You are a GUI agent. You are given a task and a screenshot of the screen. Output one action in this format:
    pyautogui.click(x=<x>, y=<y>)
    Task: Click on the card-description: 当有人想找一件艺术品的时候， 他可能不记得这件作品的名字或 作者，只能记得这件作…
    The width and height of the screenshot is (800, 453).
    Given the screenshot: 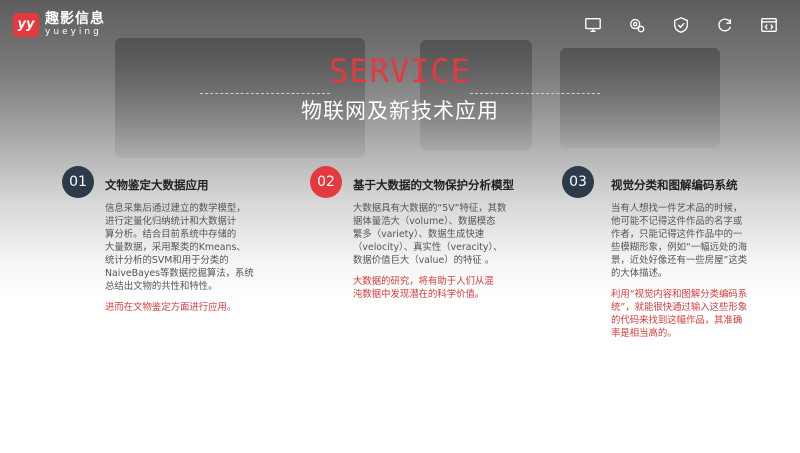 What is the action you would take?
    pyautogui.click(x=679, y=241)
    